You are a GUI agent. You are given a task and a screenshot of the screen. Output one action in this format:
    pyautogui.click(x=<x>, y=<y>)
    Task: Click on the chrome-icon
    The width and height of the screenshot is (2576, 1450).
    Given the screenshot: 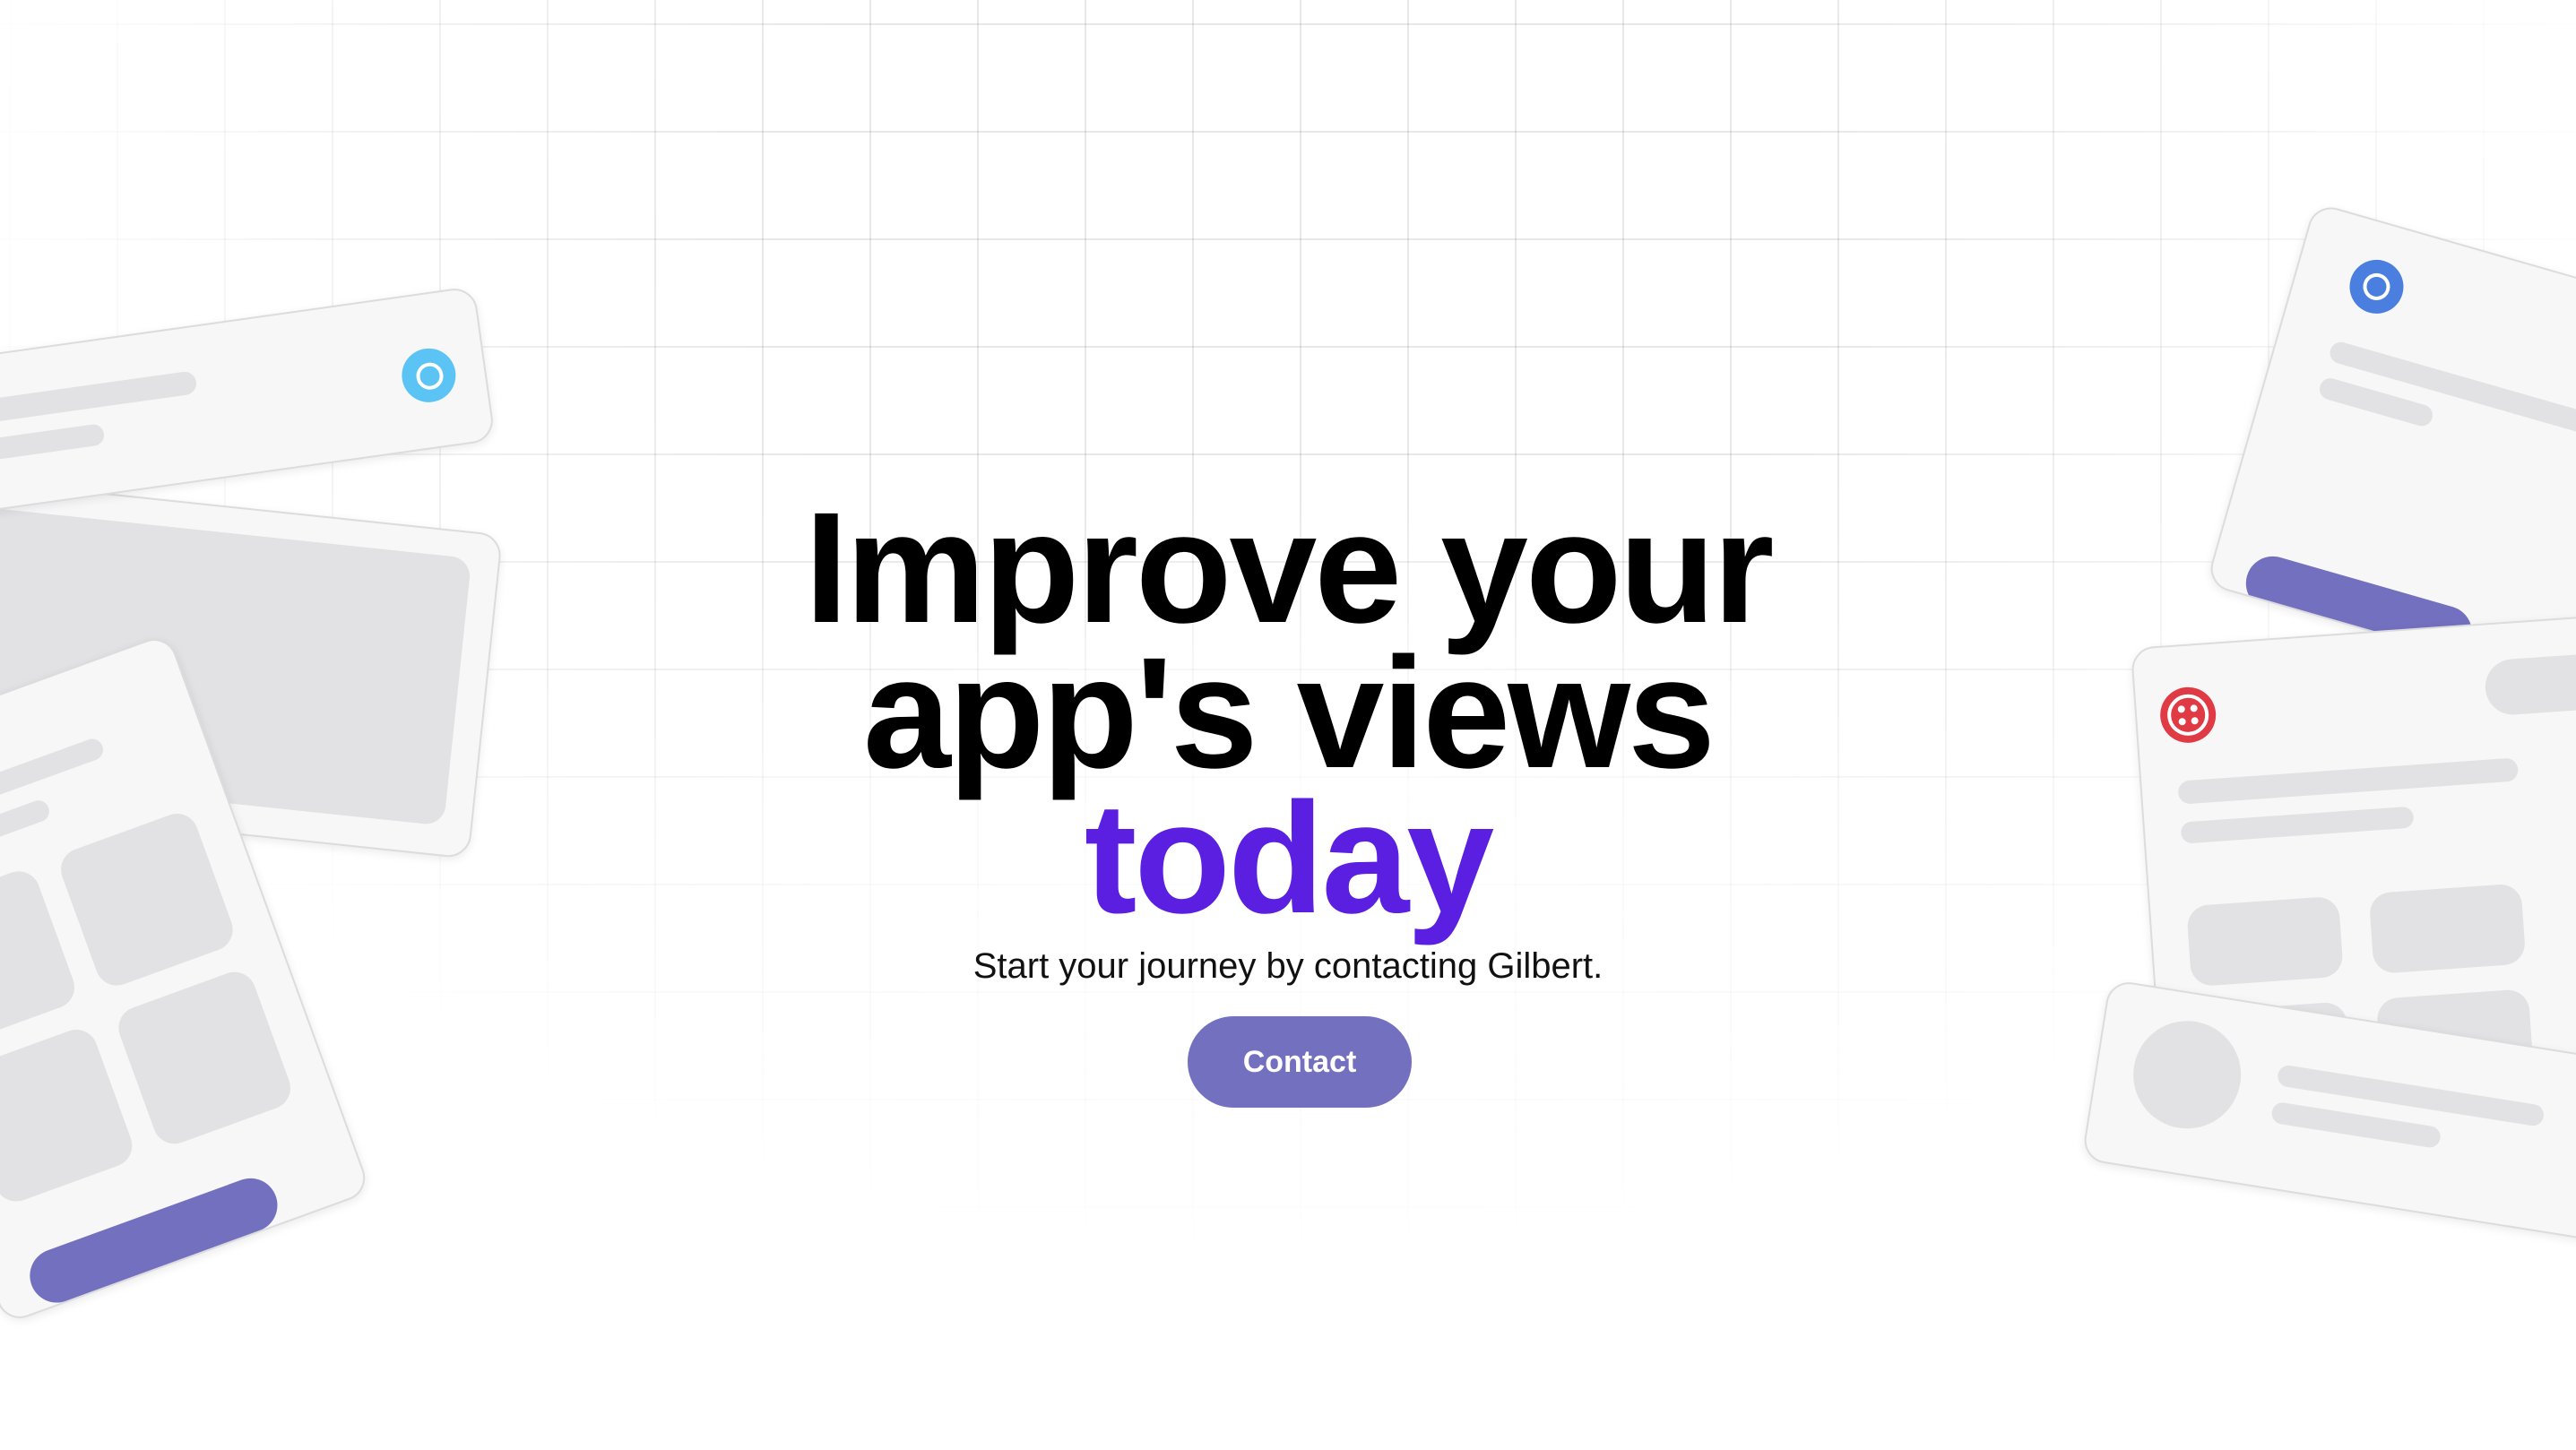 What is the action you would take?
    pyautogui.click(x=2376, y=287)
    